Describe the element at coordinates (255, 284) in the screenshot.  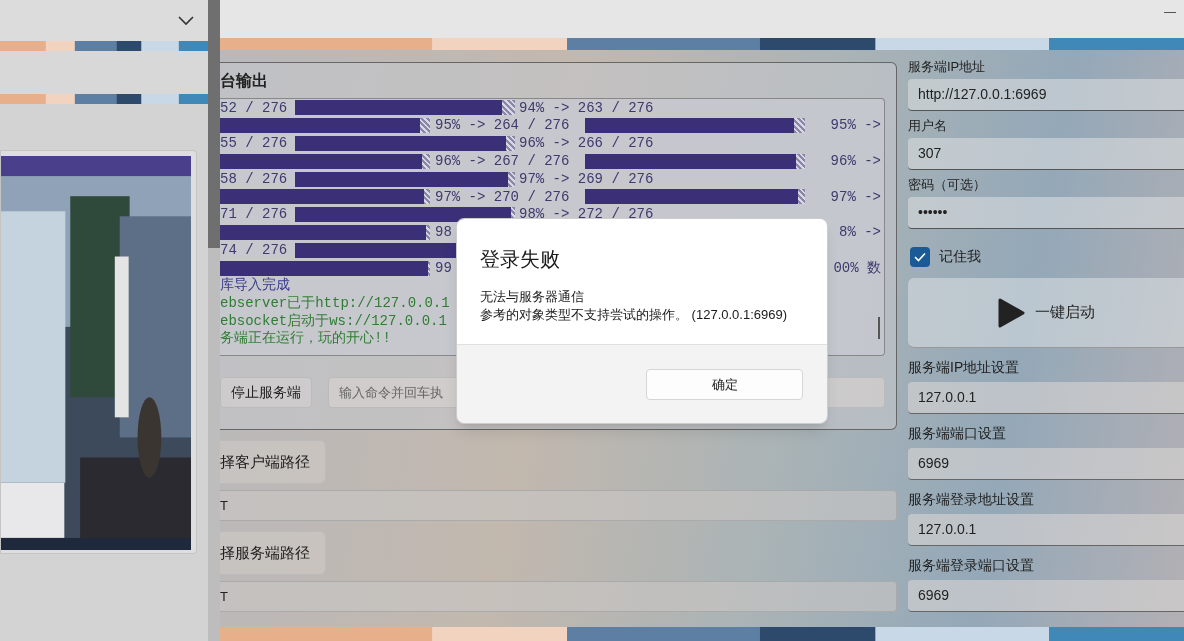
I see `console-text: 库导入完成` at that location.